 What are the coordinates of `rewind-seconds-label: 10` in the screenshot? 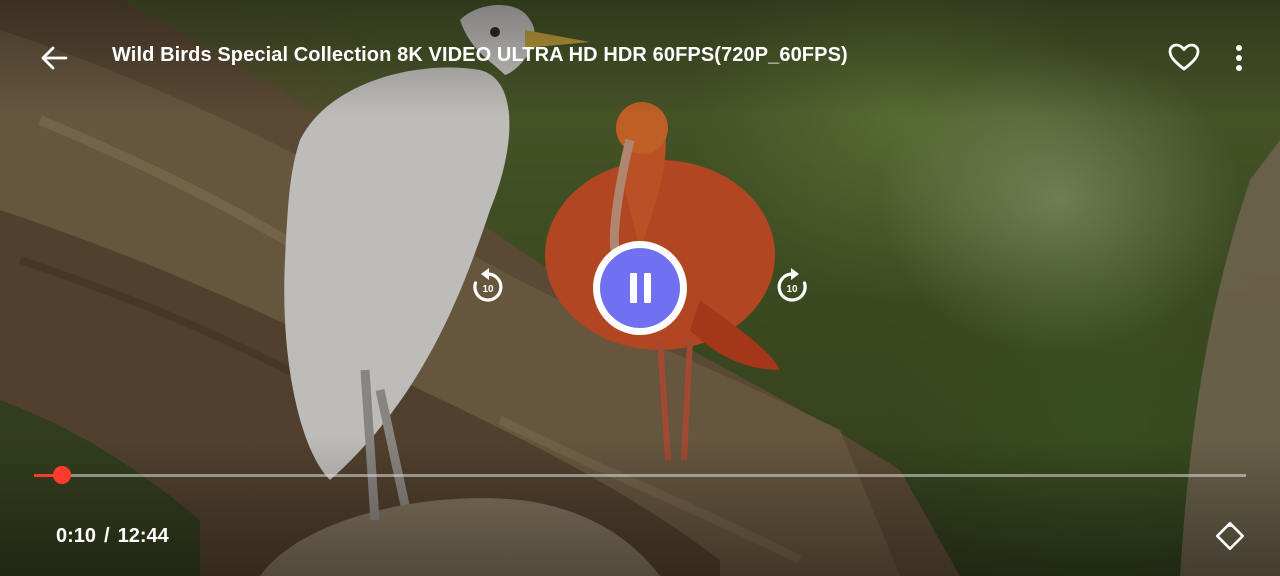 It's located at (488, 289).